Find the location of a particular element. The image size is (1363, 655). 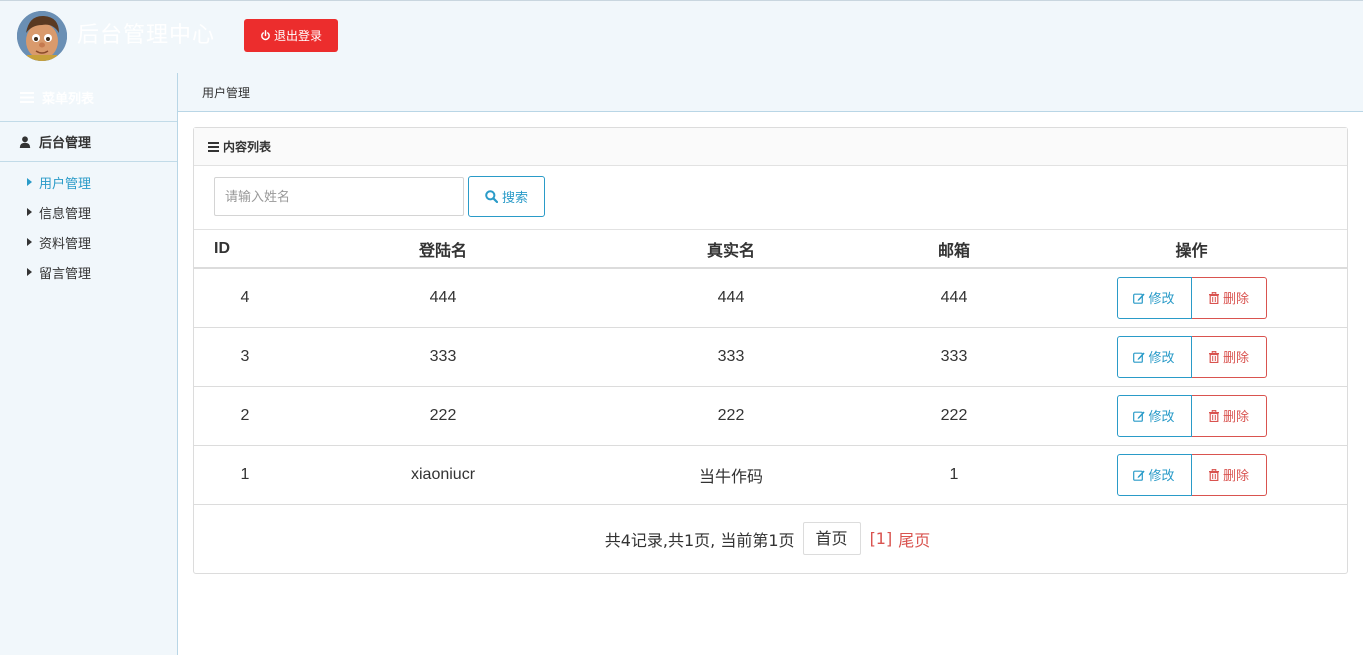

sidebar-item-message-management: 留言管理 is located at coordinates (88, 272).